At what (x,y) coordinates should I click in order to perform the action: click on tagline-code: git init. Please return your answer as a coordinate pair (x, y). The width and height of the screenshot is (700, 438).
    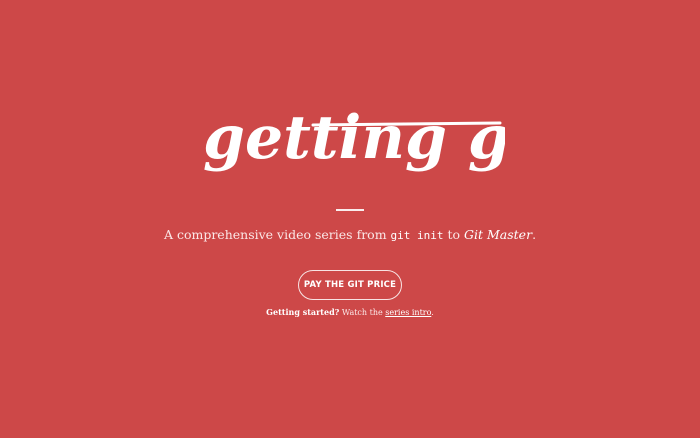
    Looking at the image, I should click on (417, 235).